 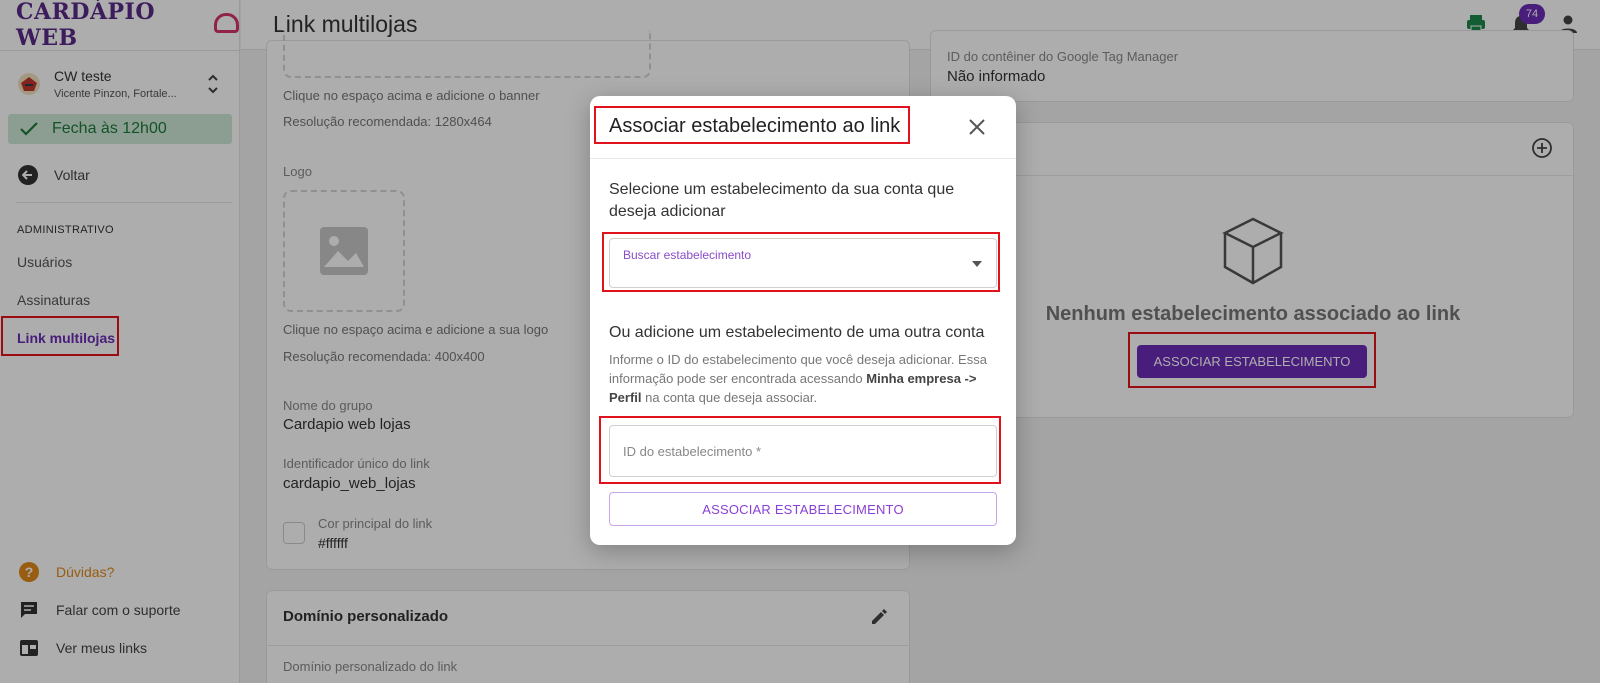 What do you see at coordinates (803, 509) in the screenshot?
I see `modal-associate-button: ASSOCIAR ESTABELECIMENTO` at bounding box center [803, 509].